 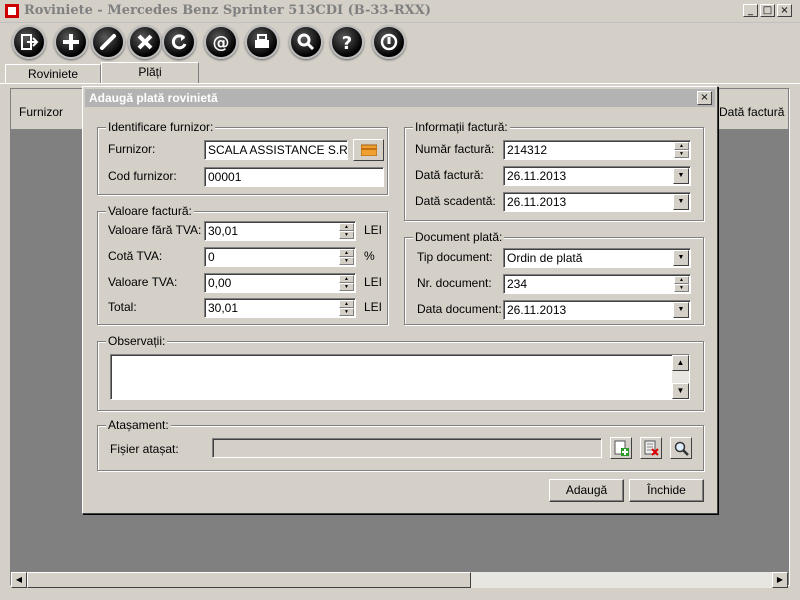 I want to click on close-button-dialog: Închide, so click(x=666, y=490).